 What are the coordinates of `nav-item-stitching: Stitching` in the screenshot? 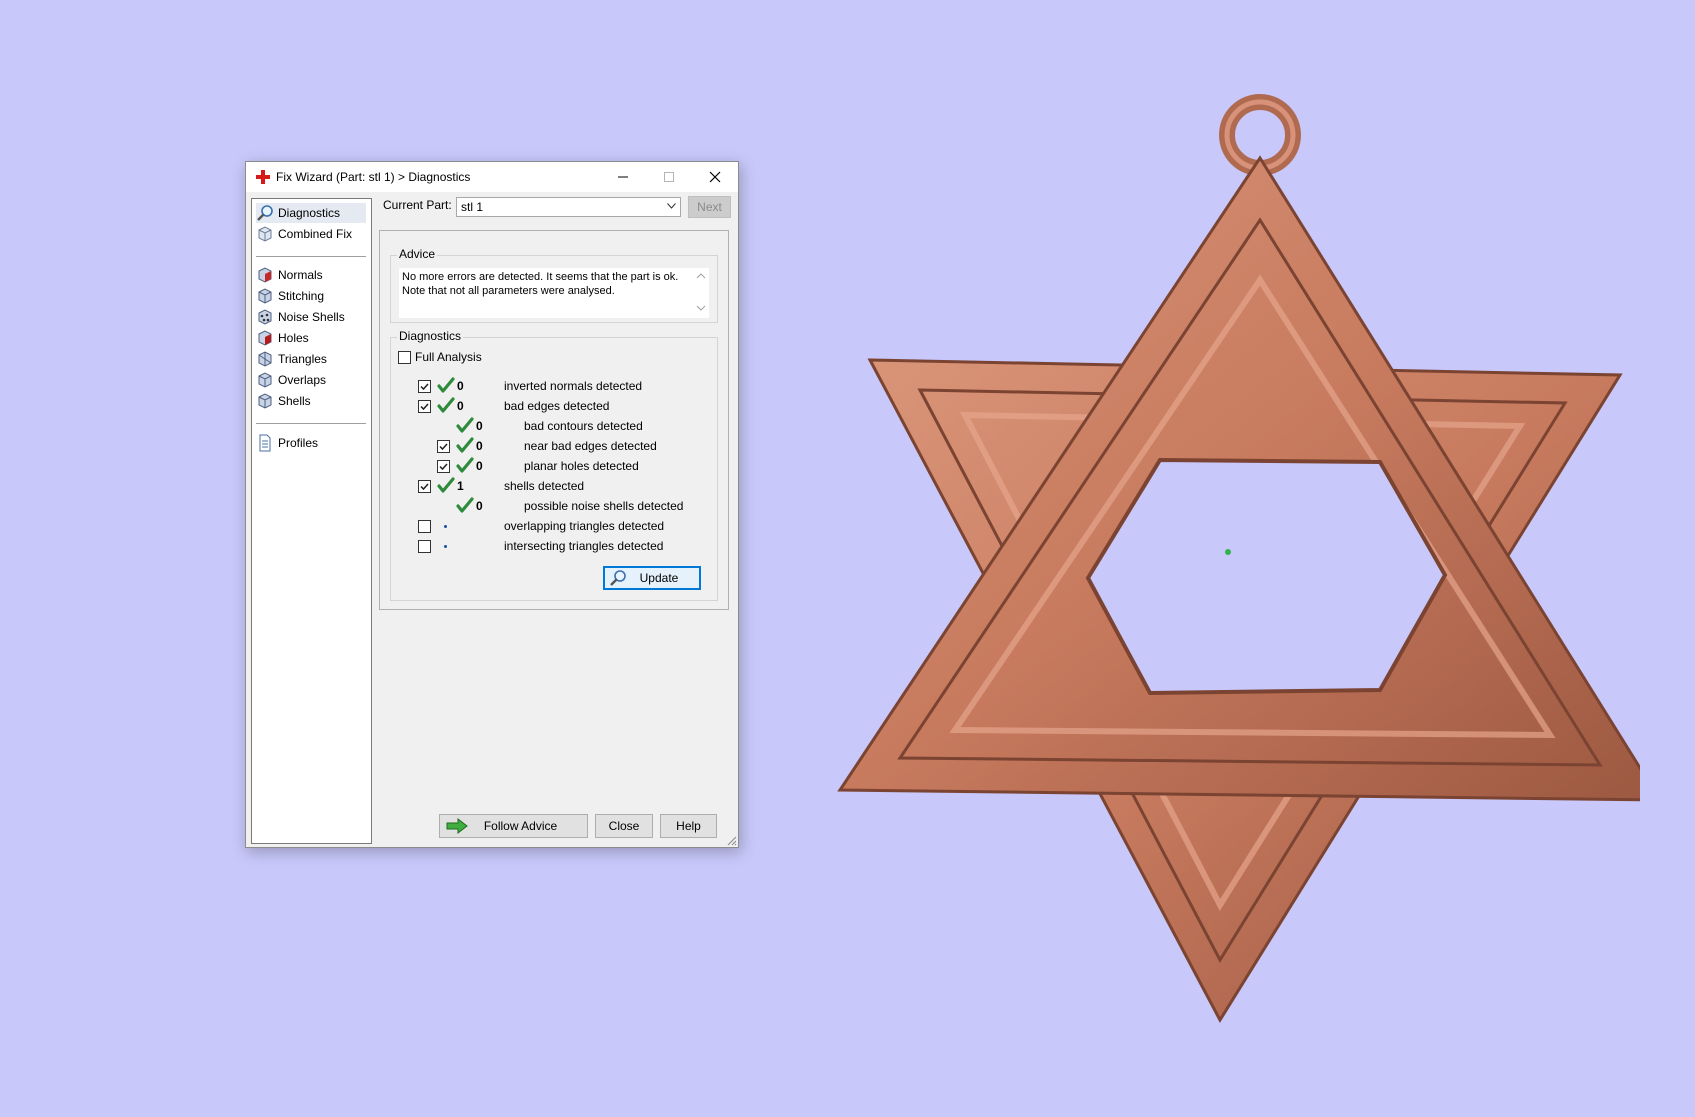 It's located at (311, 296).